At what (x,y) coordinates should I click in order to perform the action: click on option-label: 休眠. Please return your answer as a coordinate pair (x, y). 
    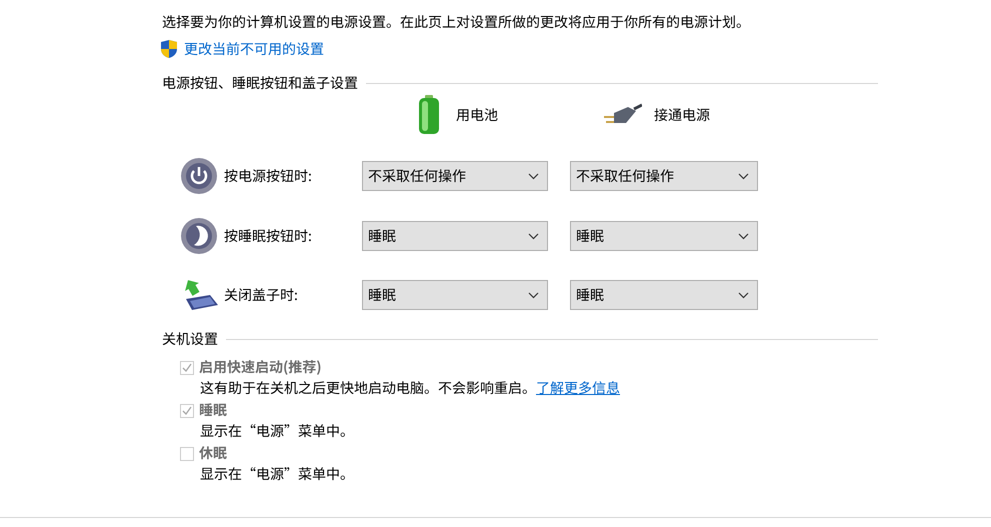
    Looking at the image, I should click on (213, 453).